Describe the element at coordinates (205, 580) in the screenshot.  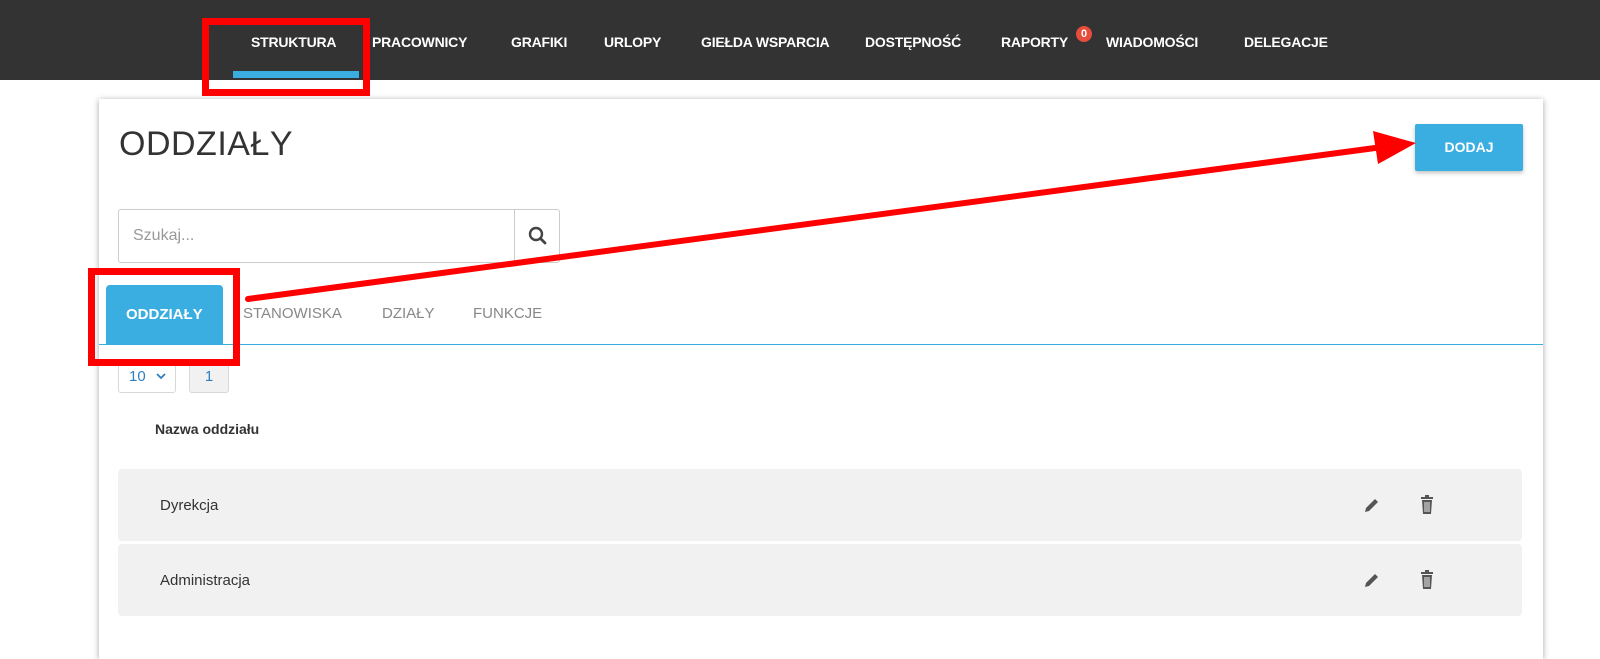
I see `row-name: Administracja` at that location.